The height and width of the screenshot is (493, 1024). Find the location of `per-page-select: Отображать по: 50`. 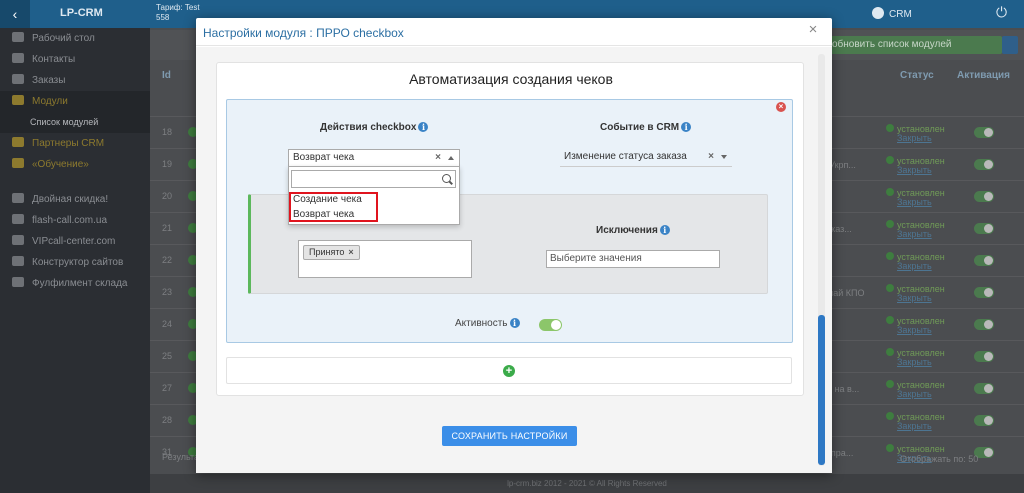

per-page-select: Отображать по: 50 is located at coordinates (939, 459).